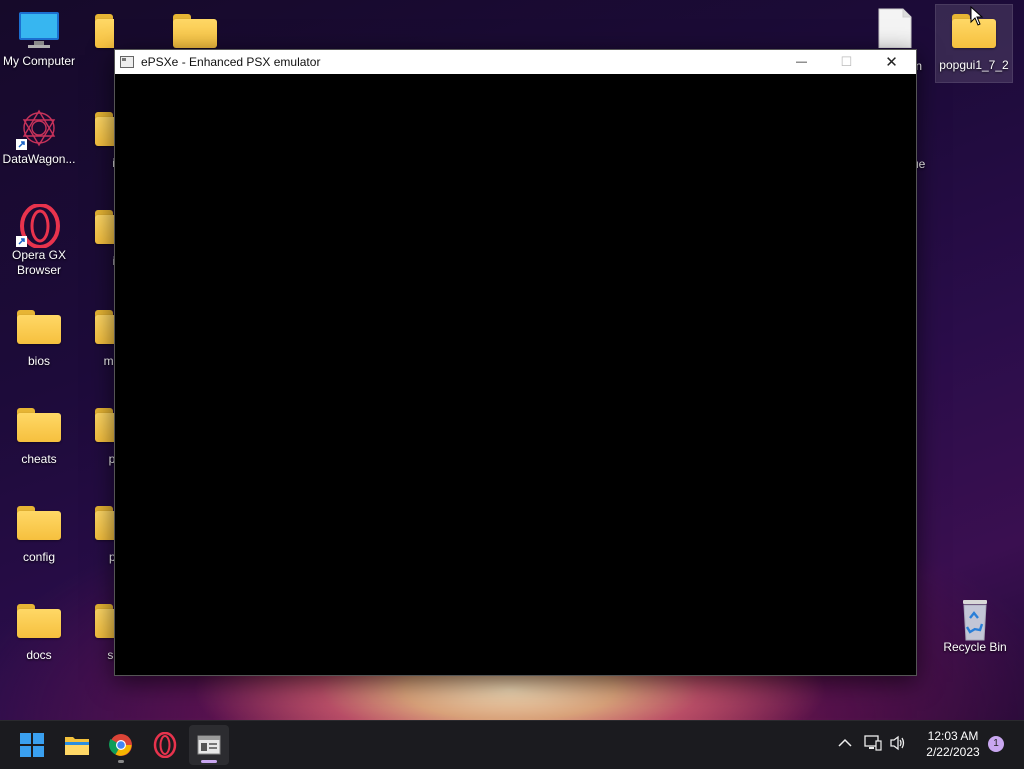 This screenshot has width=1024, height=769. I want to click on desktop-folder-config: config, so click(39, 533).